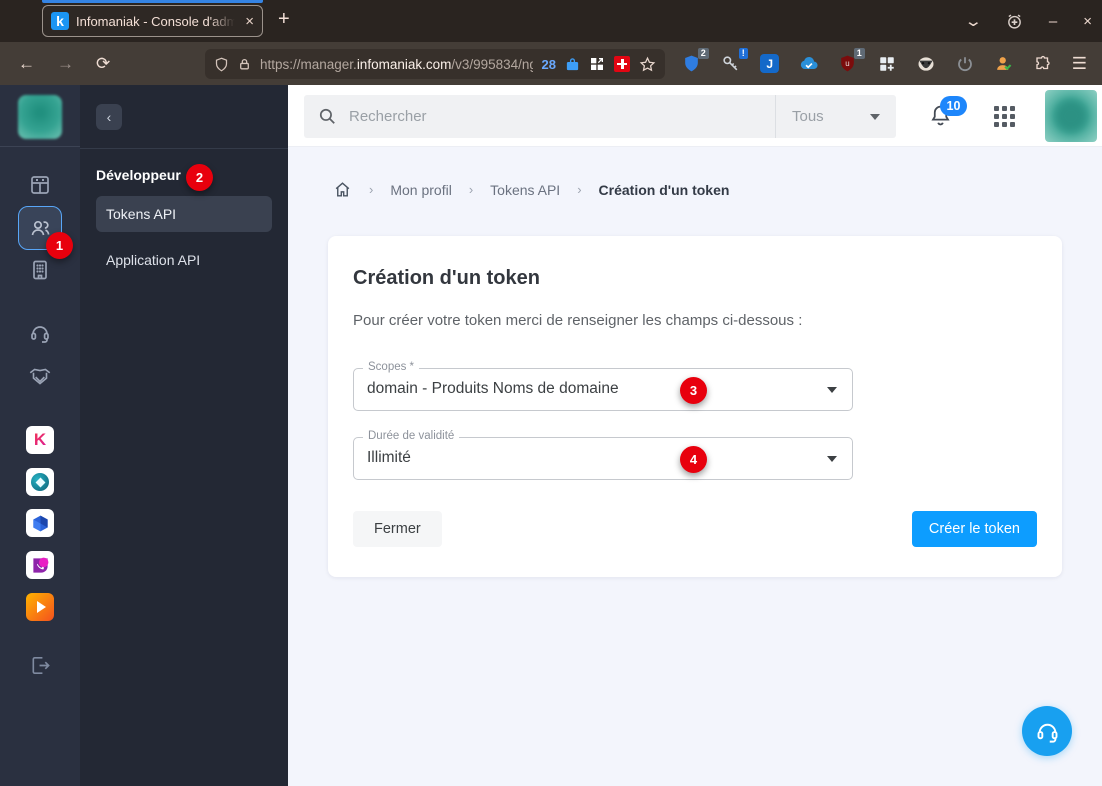  What do you see at coordinates (40, 376) in the screenshot?
I see `sidebar-item-partner` at bounding box center [40, 376].